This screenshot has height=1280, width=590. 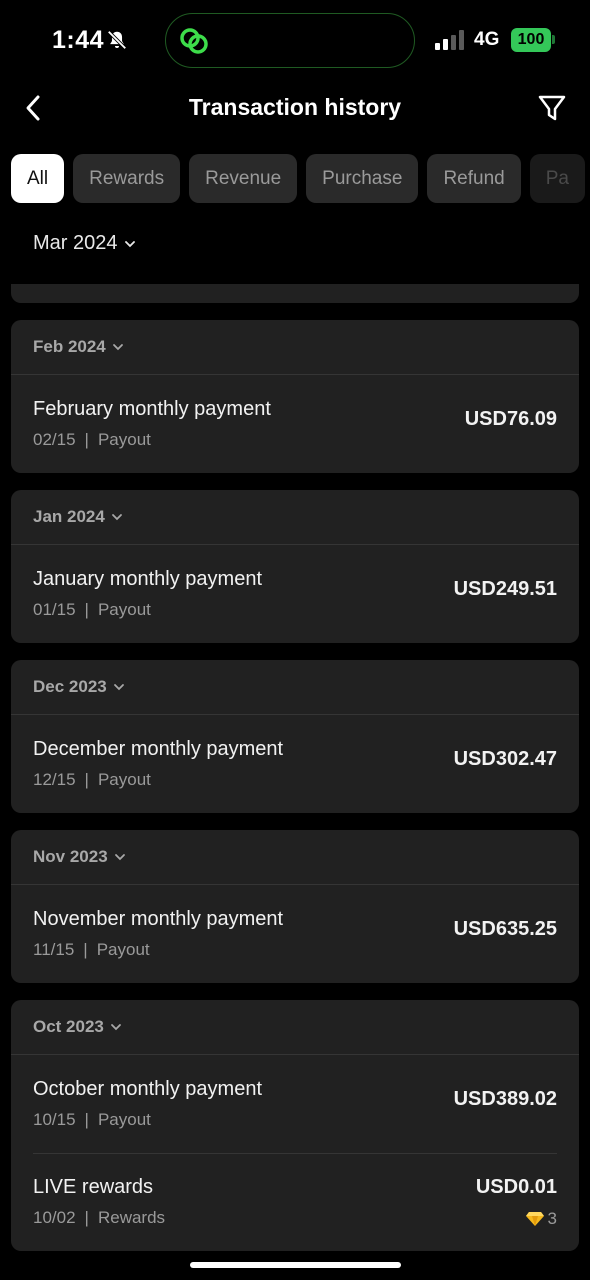 I want to click on transaction-title: February monthly payment, so click(x=152, y=409).